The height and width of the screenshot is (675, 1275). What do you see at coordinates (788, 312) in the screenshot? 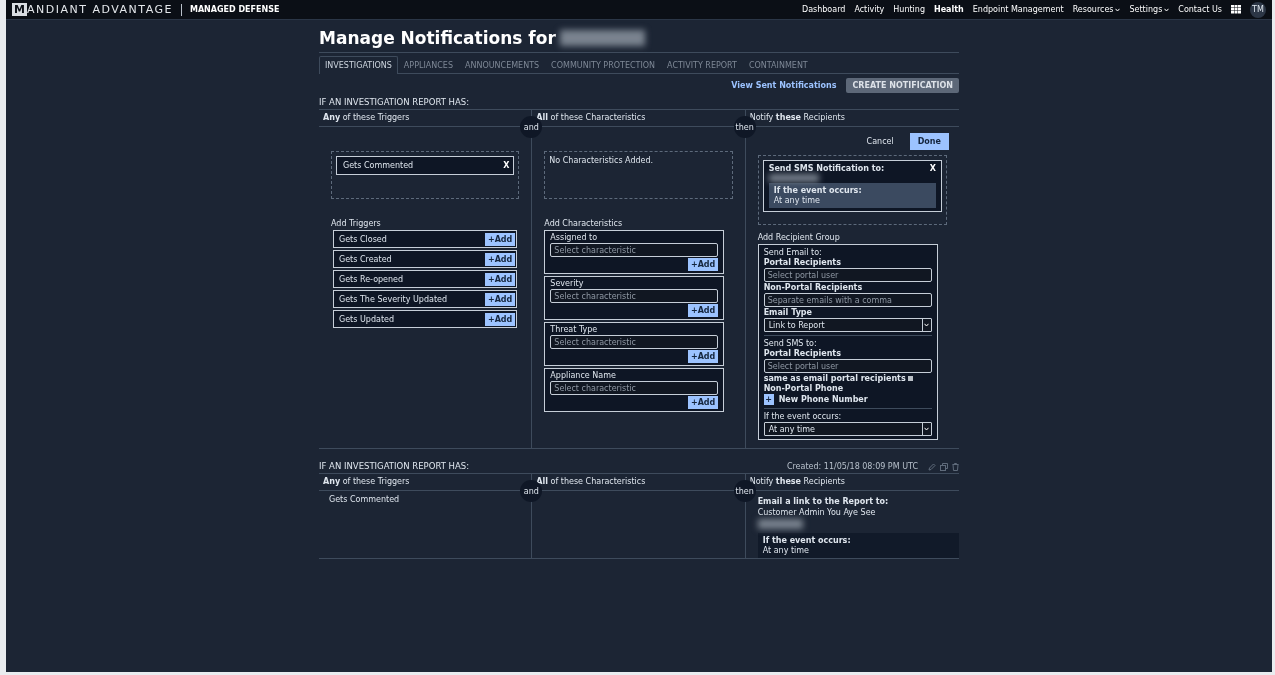
I see `field-label: Email Type` at bounding box center [788, 312].